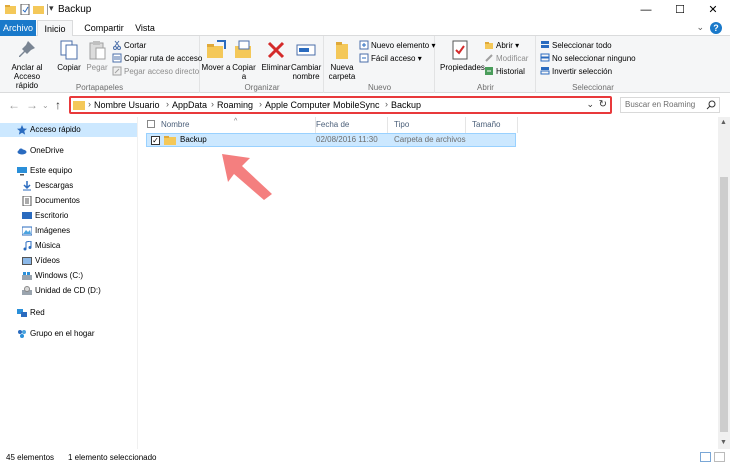 The image size is (730, 466). What do you see at coordinates (68, 171) in the screenshot?
I see `nav-this-pc: Este equipo` at bounding box center [68, 171].